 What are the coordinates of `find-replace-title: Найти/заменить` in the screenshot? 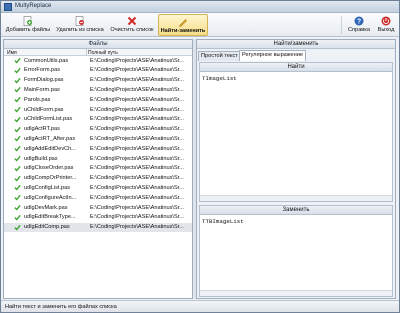 It's located at (296, 44).